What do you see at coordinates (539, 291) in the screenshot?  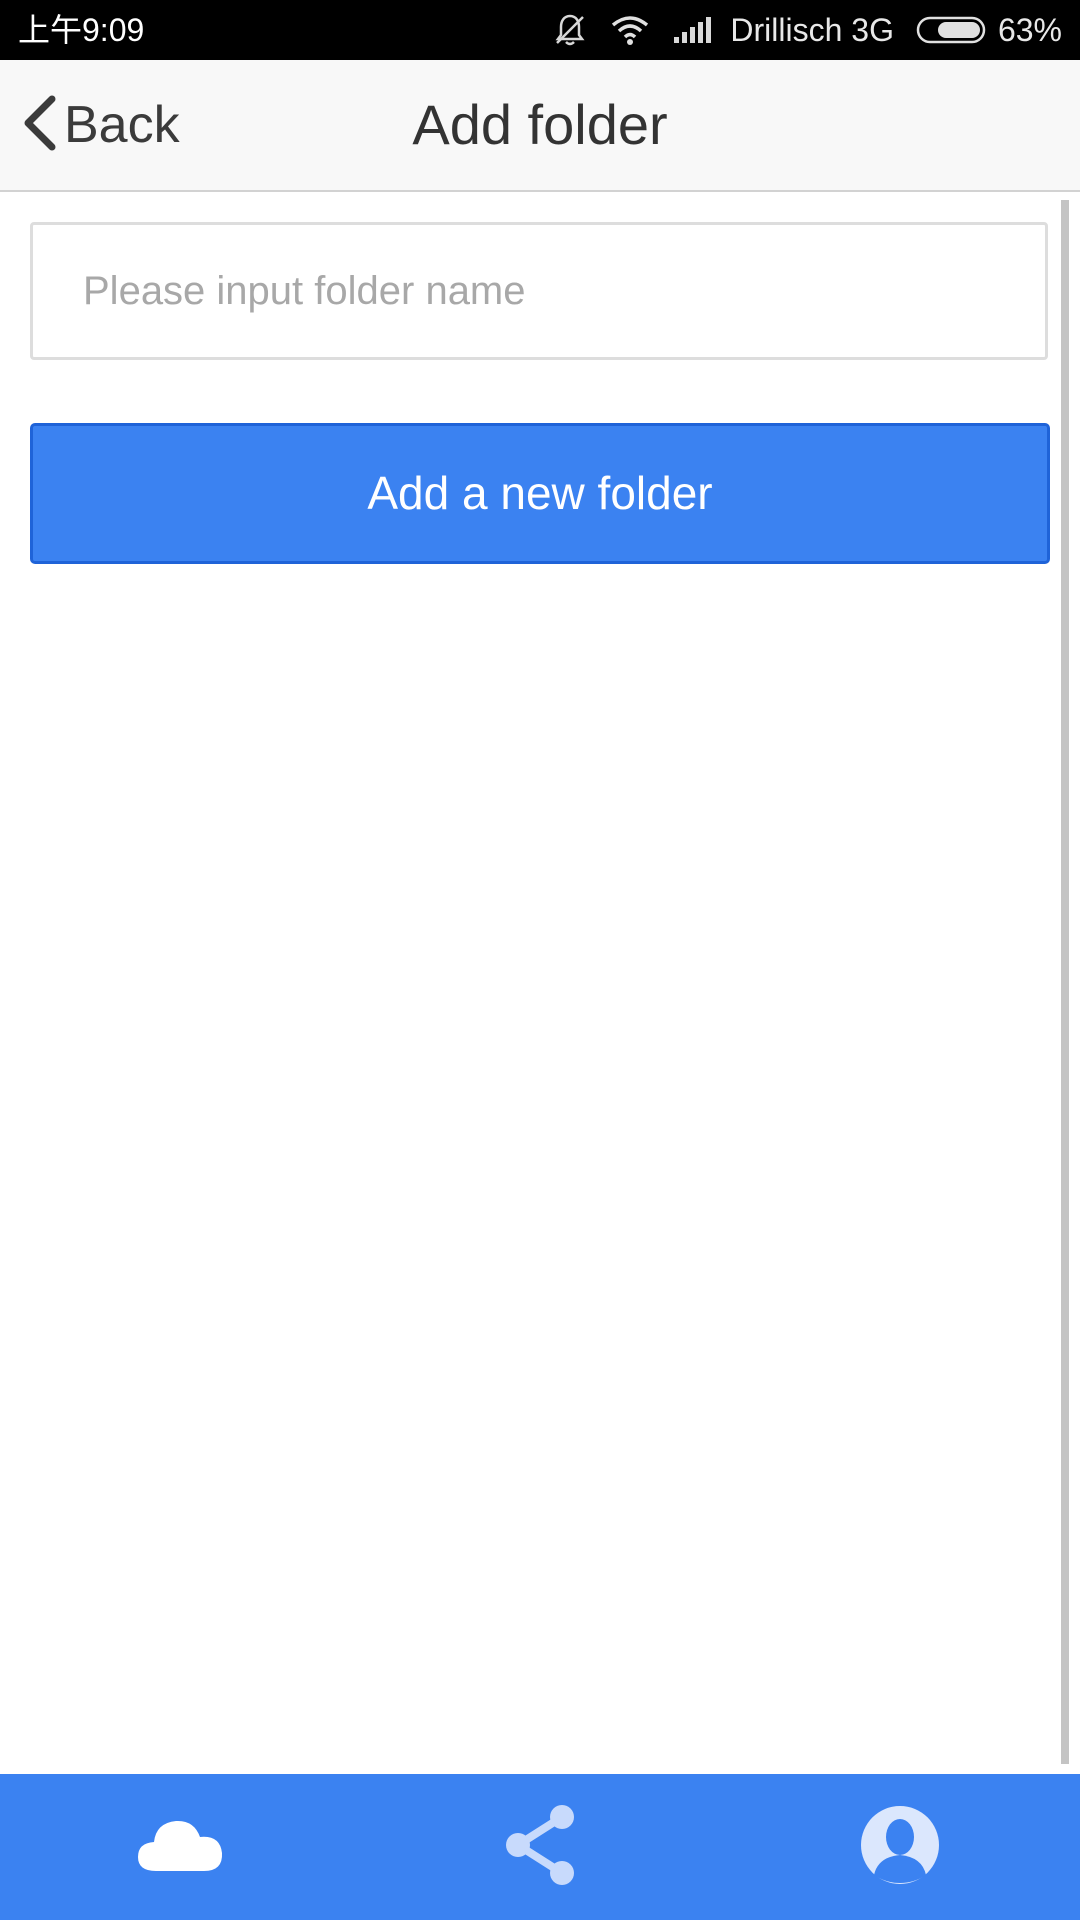 I see `folder-name-input` at bounding box center [539, 291].